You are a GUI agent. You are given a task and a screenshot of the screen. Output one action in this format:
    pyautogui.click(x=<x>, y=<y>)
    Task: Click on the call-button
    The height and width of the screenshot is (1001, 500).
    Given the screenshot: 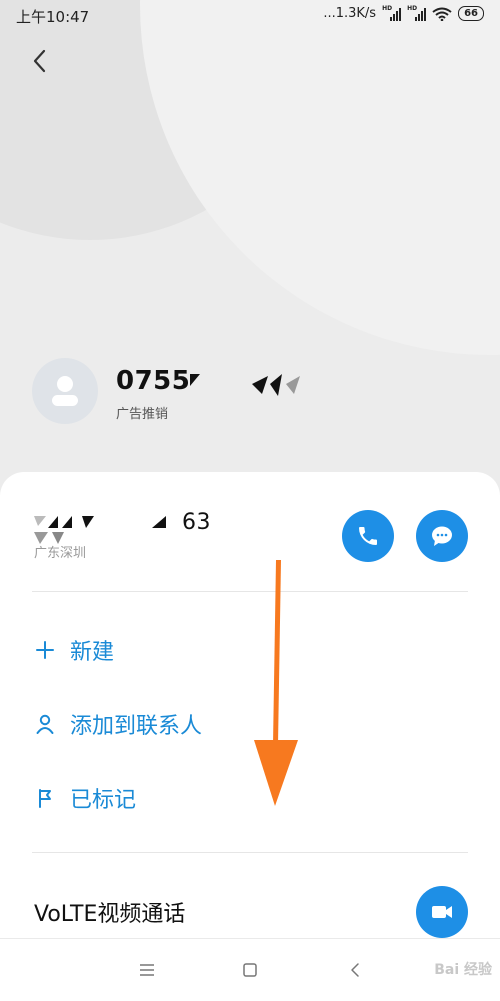 What is the action you would take?
    pyautogui.click(x=368, y=536)
    